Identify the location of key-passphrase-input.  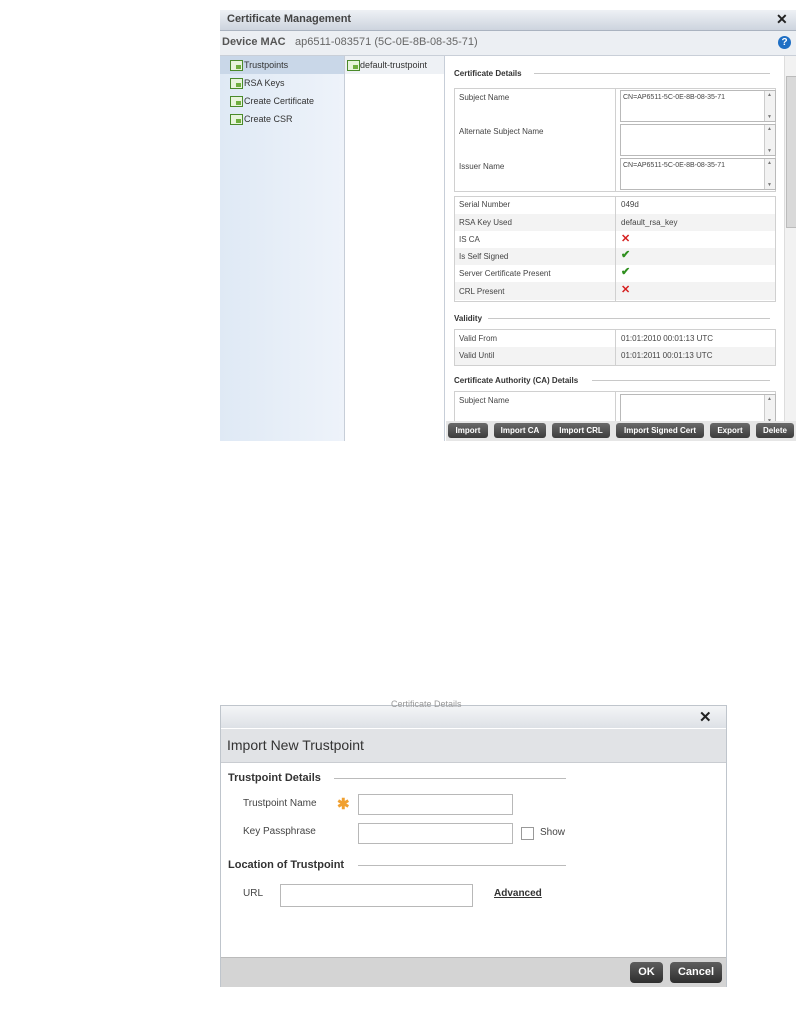
(435, 833).